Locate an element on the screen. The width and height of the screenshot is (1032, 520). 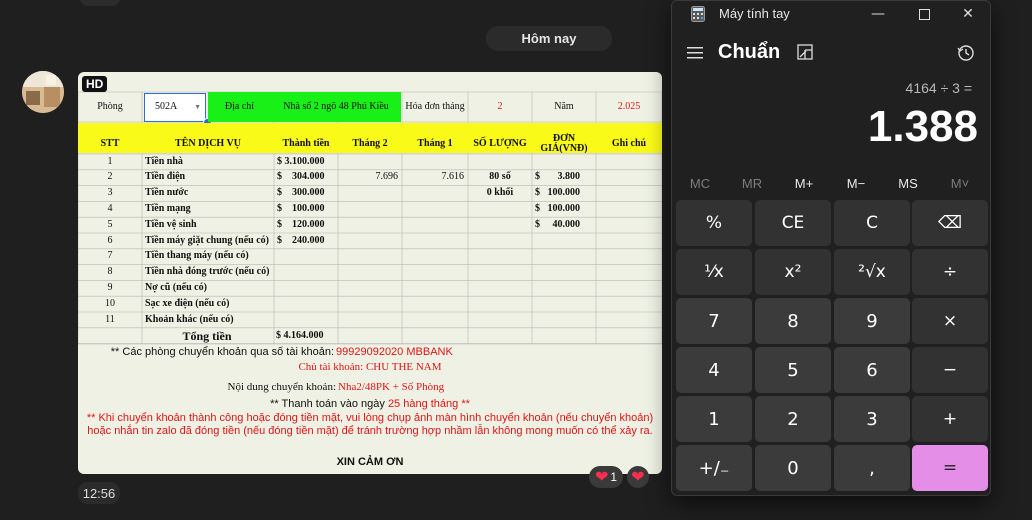
negate-button: +/₋ is located at coordinates (714, 468).